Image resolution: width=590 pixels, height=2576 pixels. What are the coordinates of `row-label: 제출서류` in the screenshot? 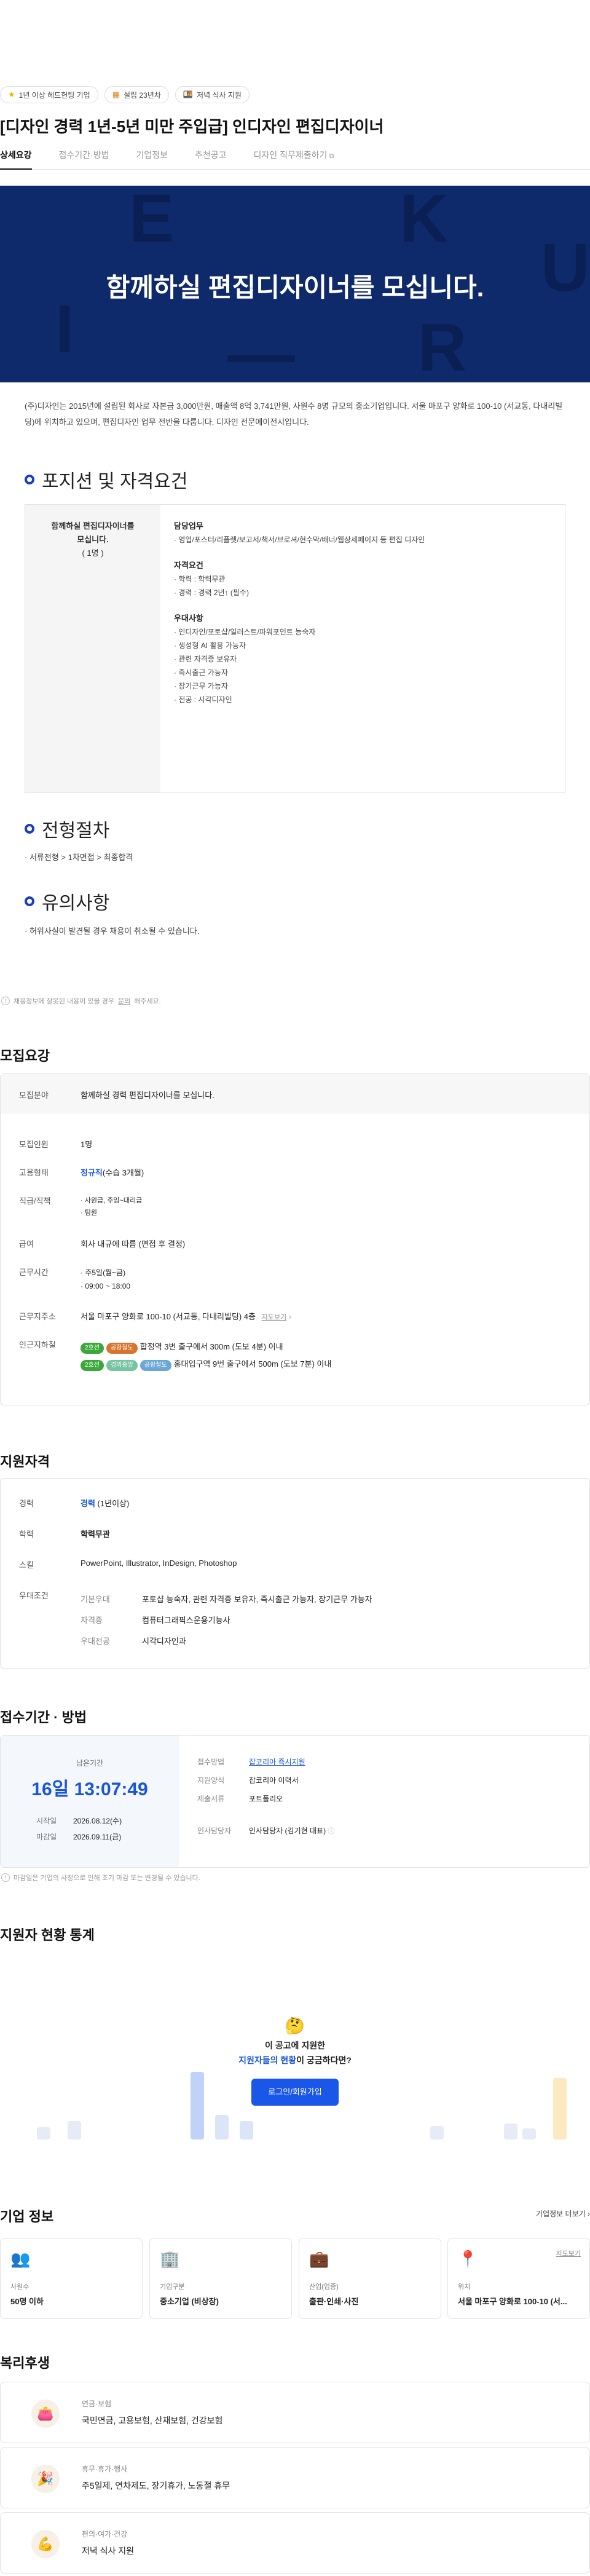 It's located at (211, 1799).